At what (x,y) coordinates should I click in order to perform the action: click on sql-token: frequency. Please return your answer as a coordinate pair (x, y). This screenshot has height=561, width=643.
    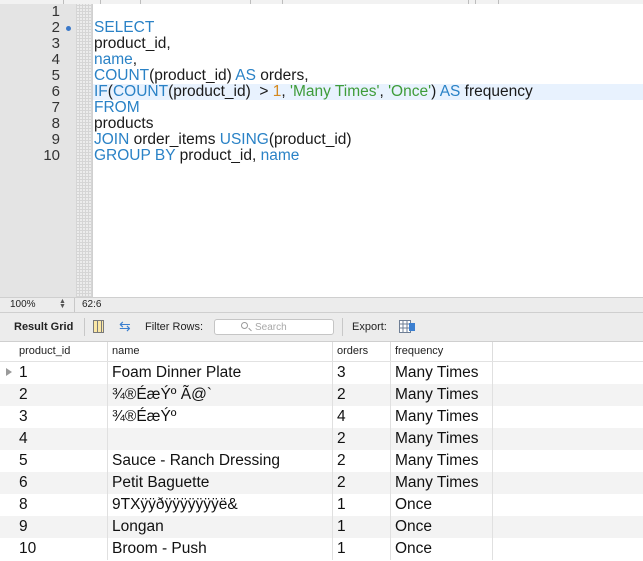
    Looking at the image, I should click on (496, 91).